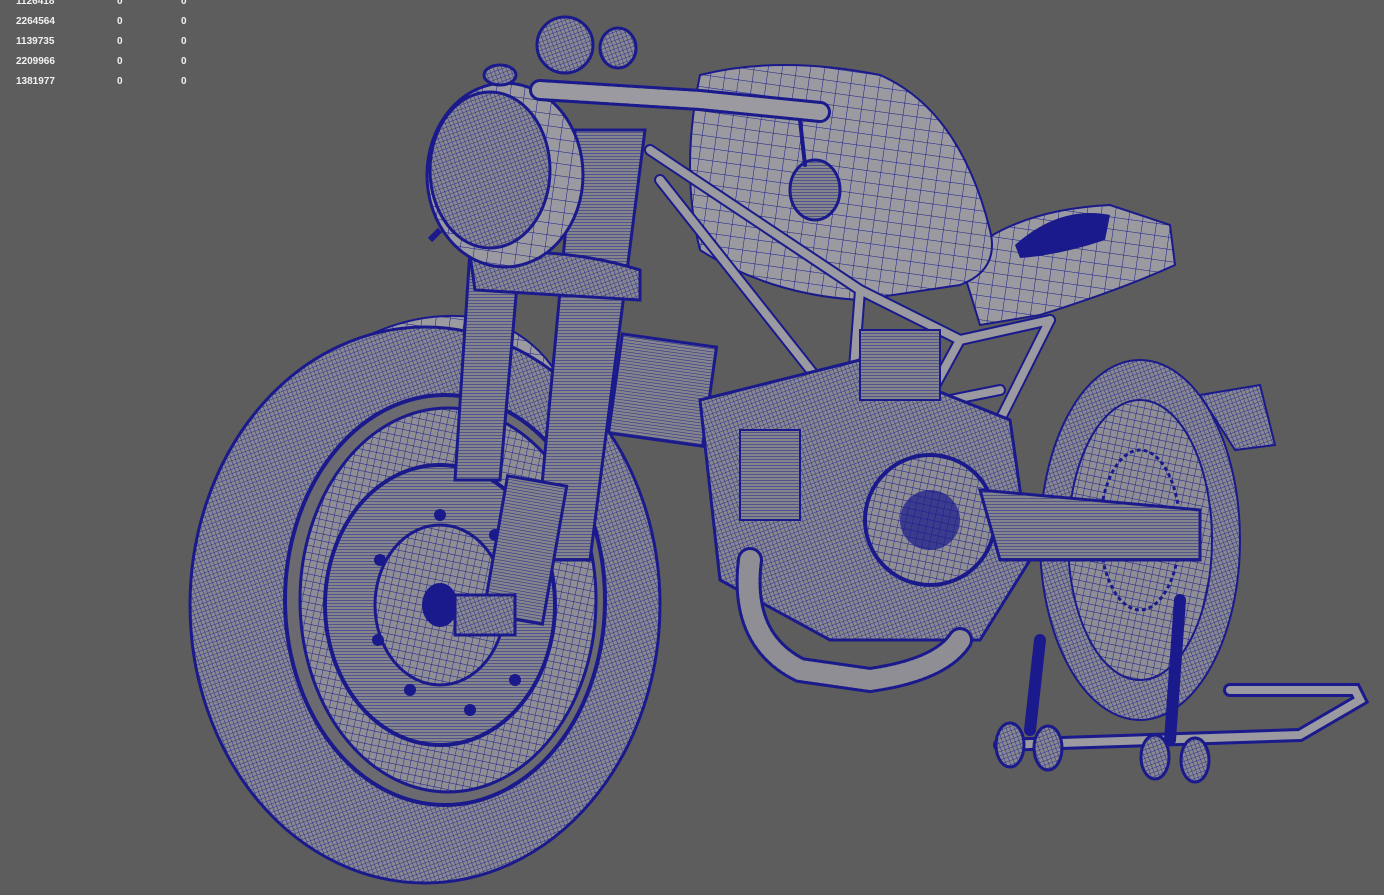 The width and height of the screenshot is (1384, 895). Describe the element at coordinates (100, 6) in the screenshot. I see `hud-row: 1126418 0 0` at that location.